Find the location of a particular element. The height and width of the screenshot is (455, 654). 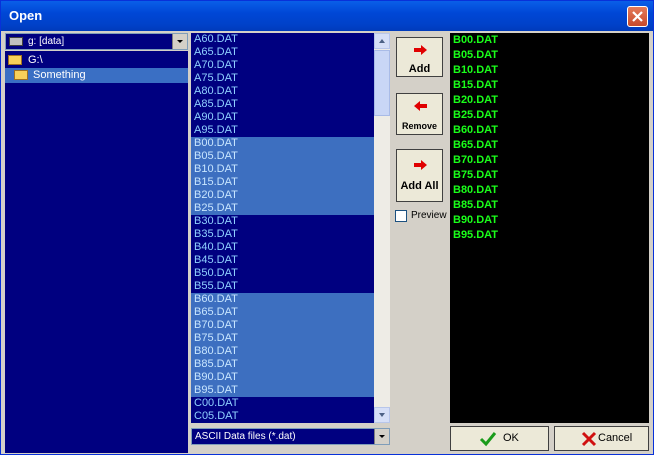

scroll-down-icon is located at coordinates (382, 415).